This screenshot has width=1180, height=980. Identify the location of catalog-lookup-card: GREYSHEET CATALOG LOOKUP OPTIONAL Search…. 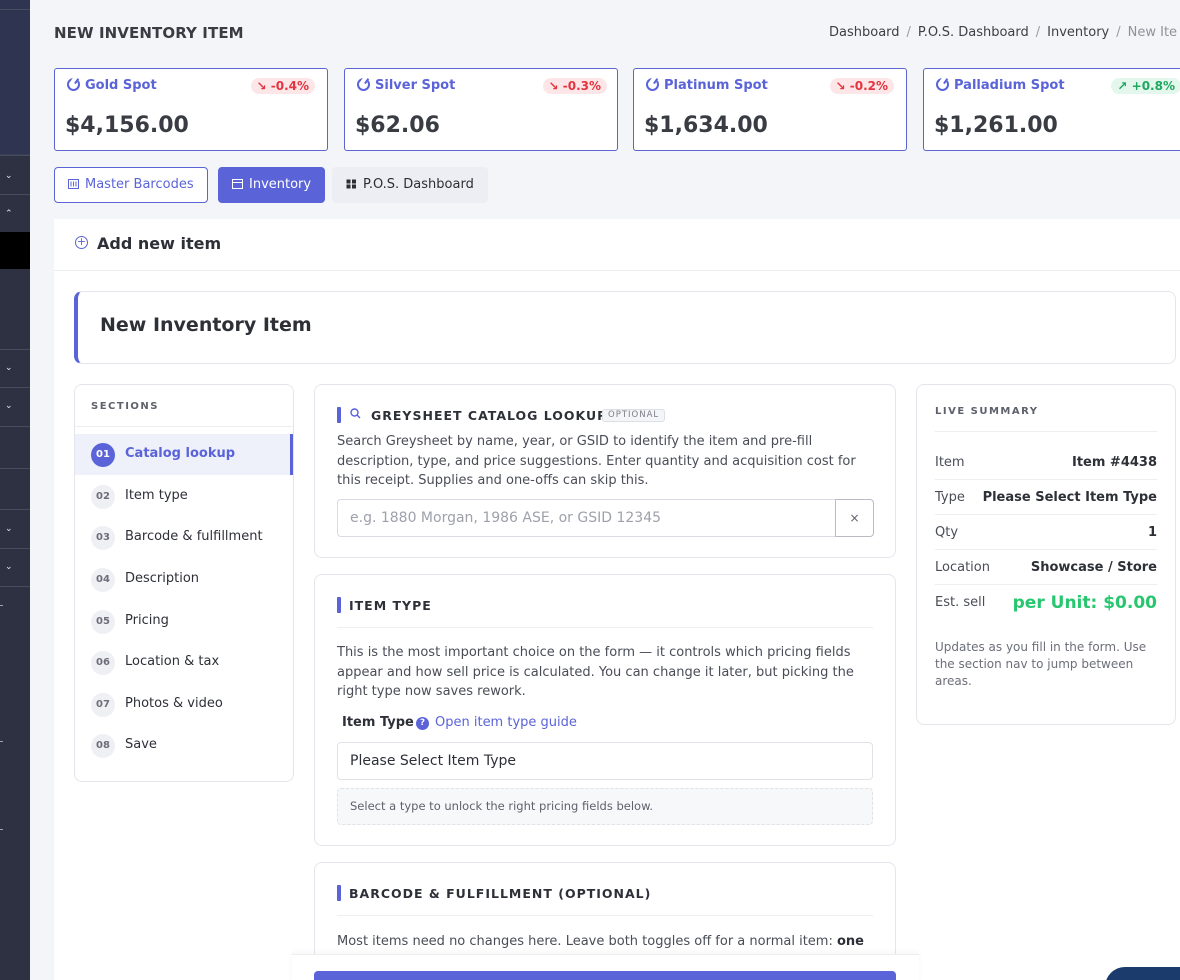
(605, 471).